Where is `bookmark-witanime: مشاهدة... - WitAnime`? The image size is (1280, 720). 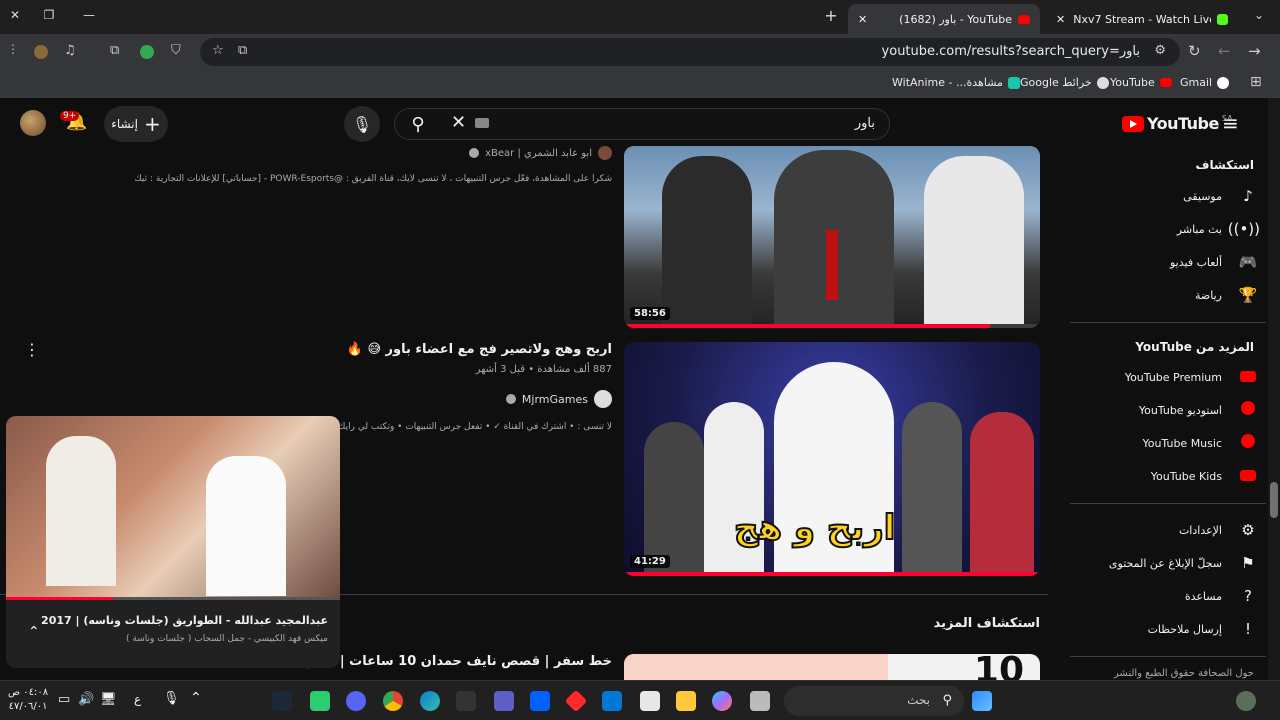 bookmark-witanime: مشاهدة... - WitAnime is located at coordinates (956, 82).